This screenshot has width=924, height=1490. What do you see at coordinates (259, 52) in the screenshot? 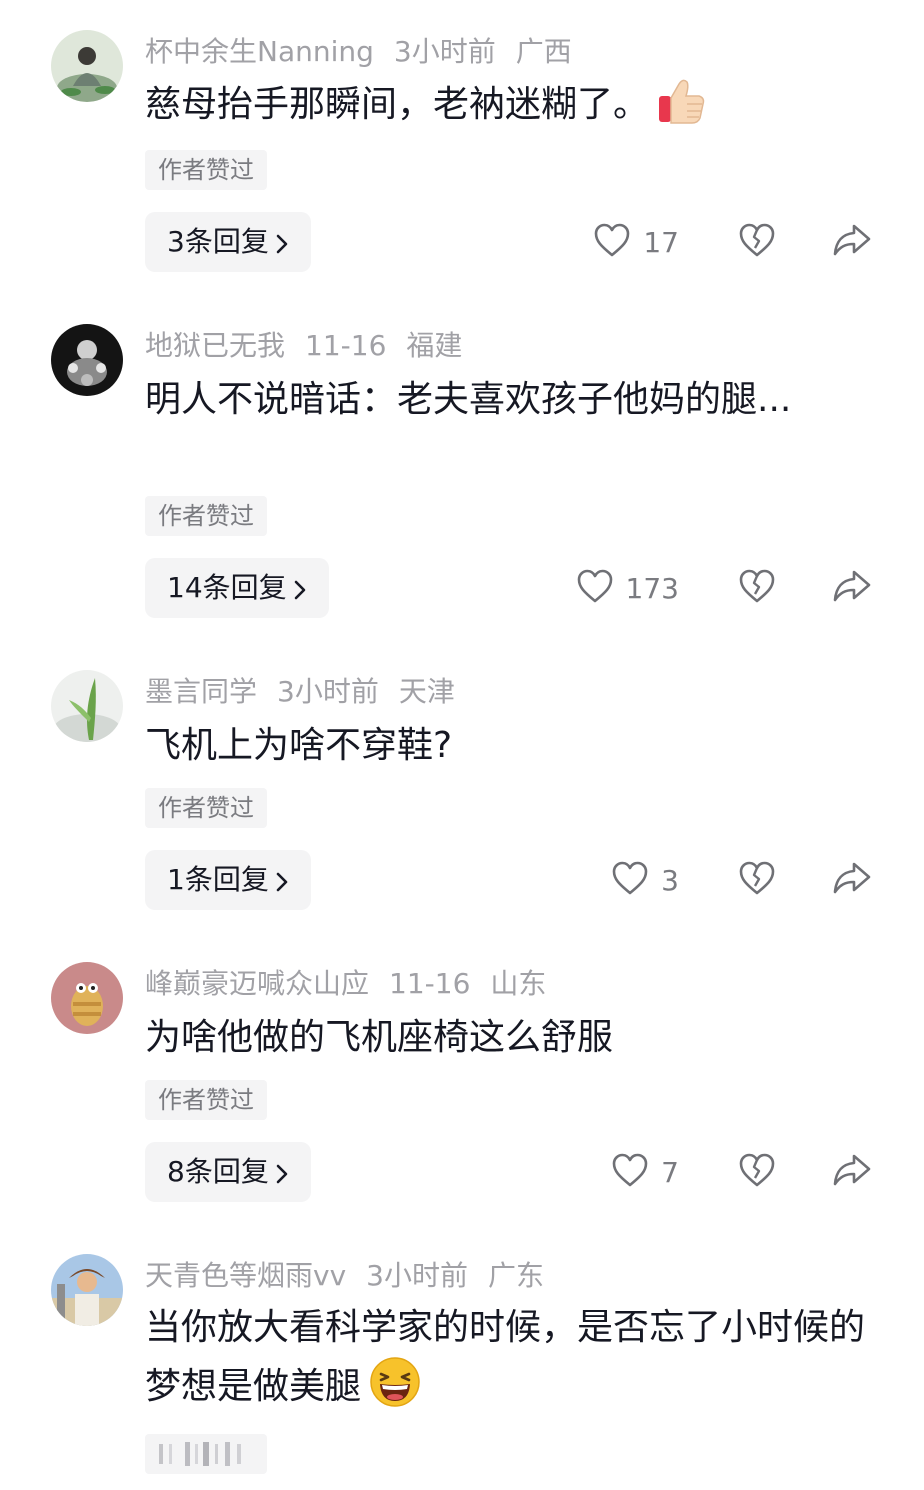
I see `username: 杯中余生Nanning` at bounding box center [259, 52].